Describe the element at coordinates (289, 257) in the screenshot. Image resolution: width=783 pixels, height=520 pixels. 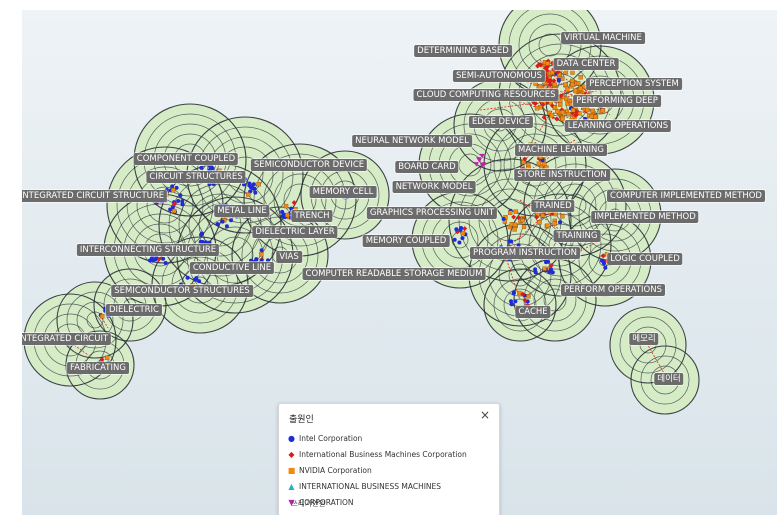
I see `keyword-label-vias: VIAS` at that location.